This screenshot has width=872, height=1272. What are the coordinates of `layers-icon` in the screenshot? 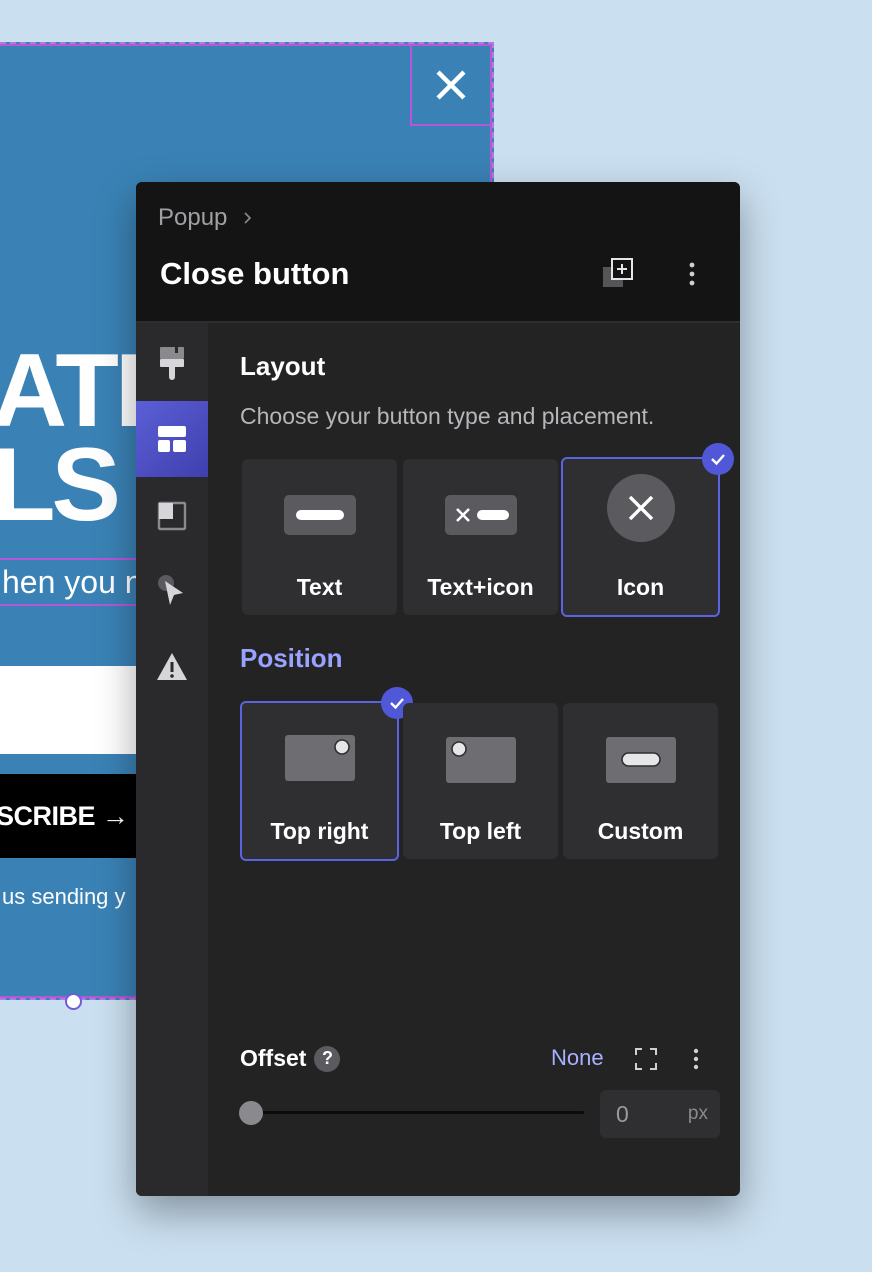 It's located at (172, 516).